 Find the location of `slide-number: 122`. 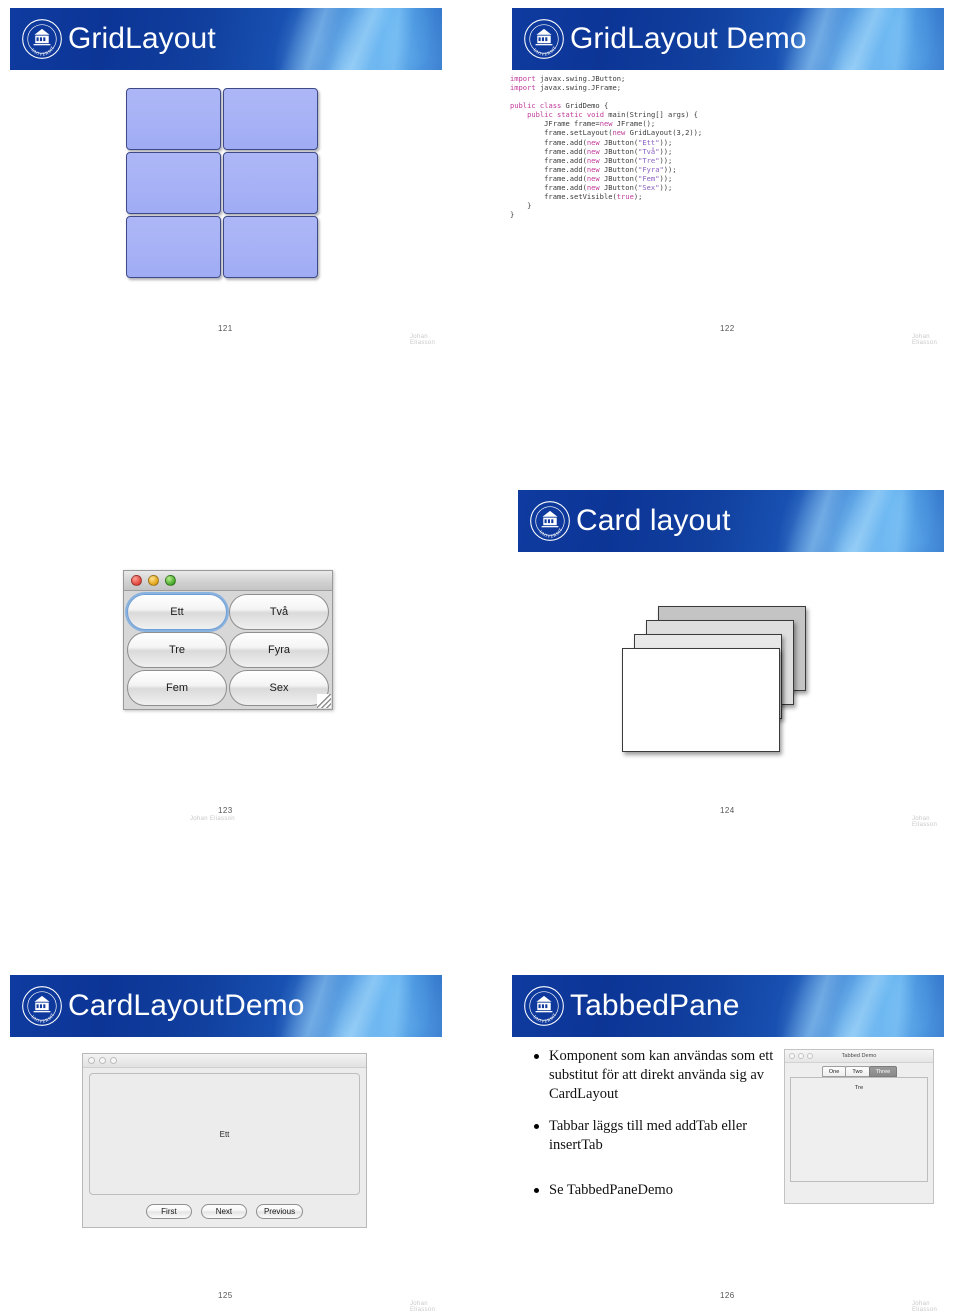

slide-number: 122 is located at coordinates (727, 328).